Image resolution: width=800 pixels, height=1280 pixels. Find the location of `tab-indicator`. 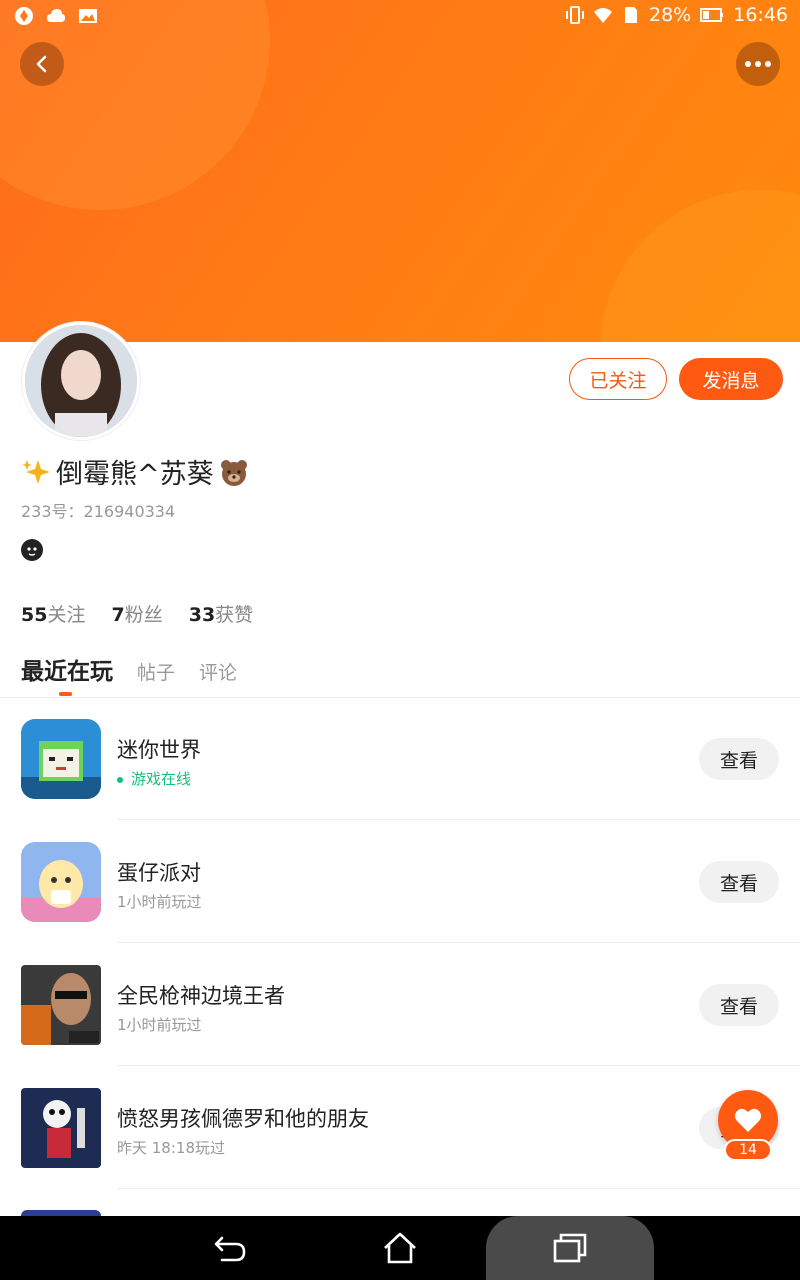

tab-indicator is located at coordinates (65, 694).